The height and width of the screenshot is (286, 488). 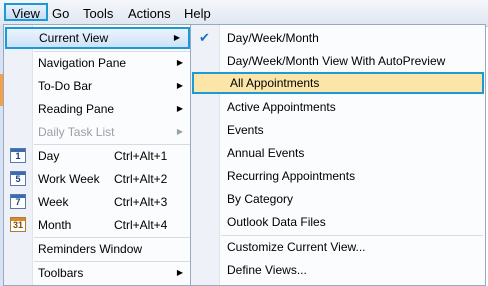 What do you see at coordinates (281, 107) in the screenshot?
I see `active-appointments-label: Active Appointments` at bounding box center [281, 107].